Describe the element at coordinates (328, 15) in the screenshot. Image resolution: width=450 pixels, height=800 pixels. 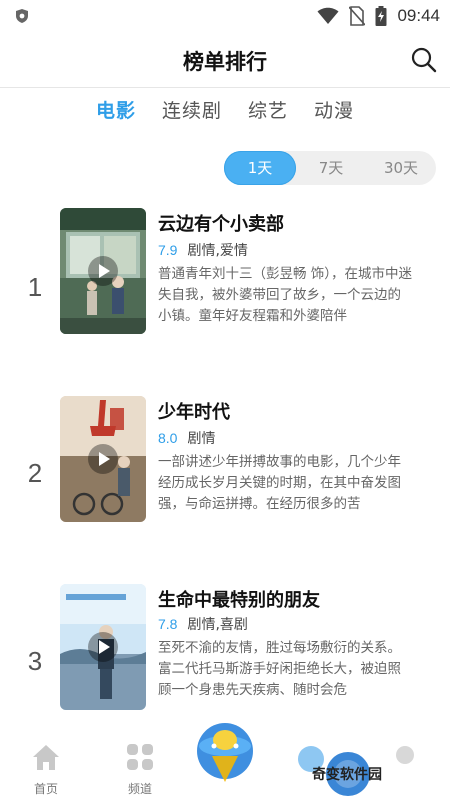
I see `wifi-icon` at that location.